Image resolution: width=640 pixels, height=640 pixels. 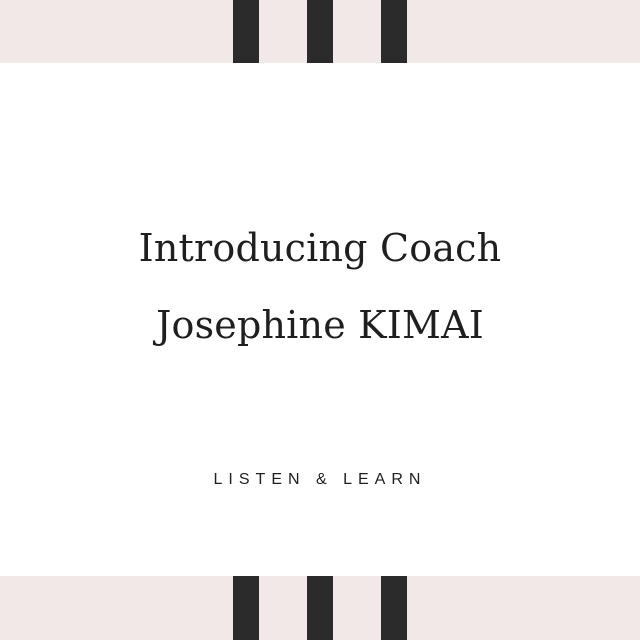 I want to click on top-decorative-band, so click(x=320, y=31).